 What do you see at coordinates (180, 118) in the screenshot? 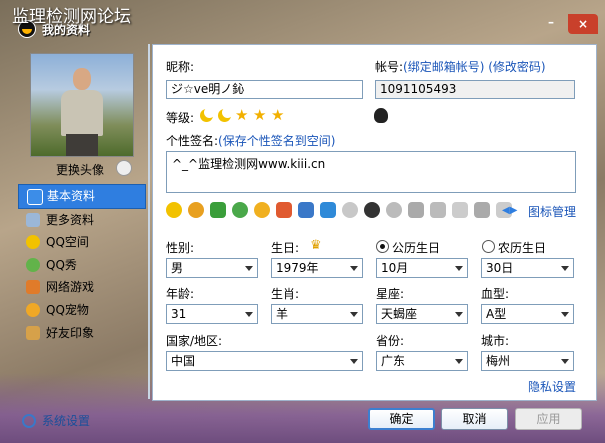
I see `level-label: 等级:` at bounding box center [180, 118].